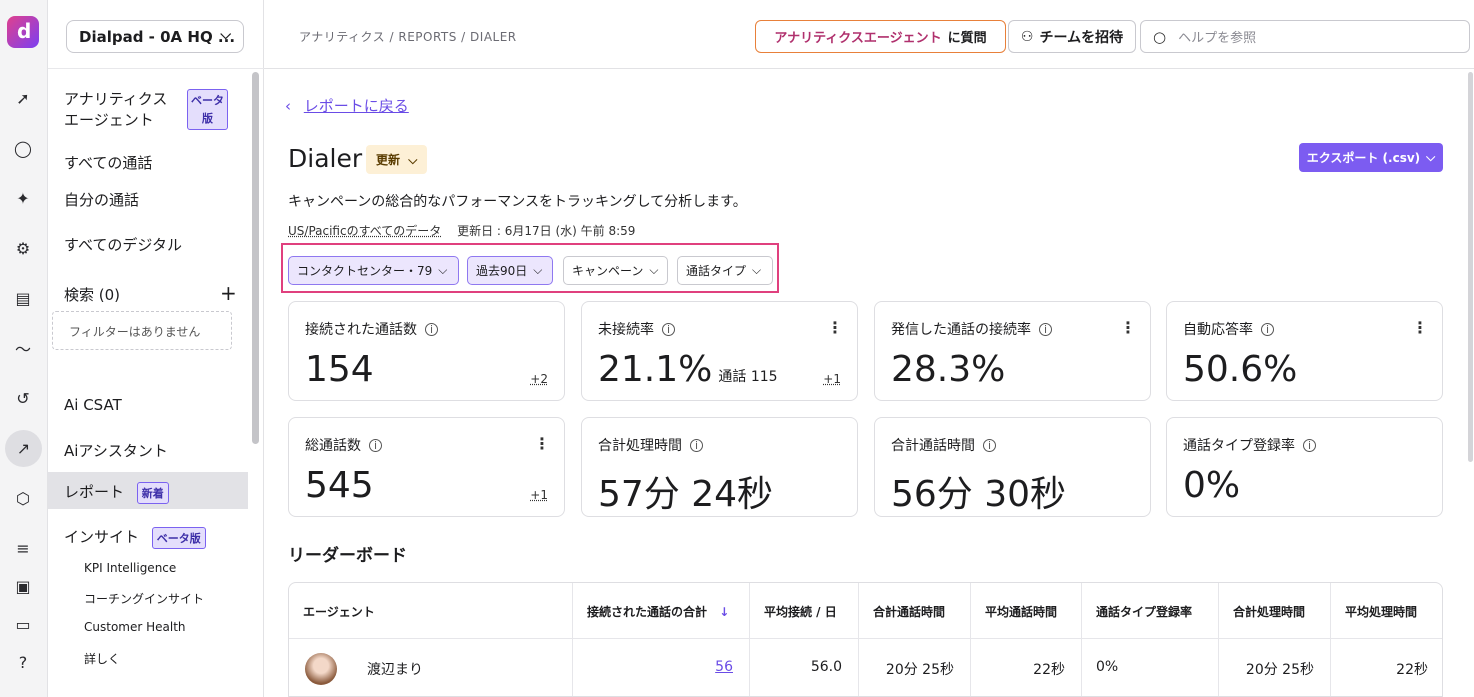 This screenshot has height=697, width=1474. Describe the element at coordinates (23, 198) in the screenshot. I see `sparkle-icon: ✦` at that location.